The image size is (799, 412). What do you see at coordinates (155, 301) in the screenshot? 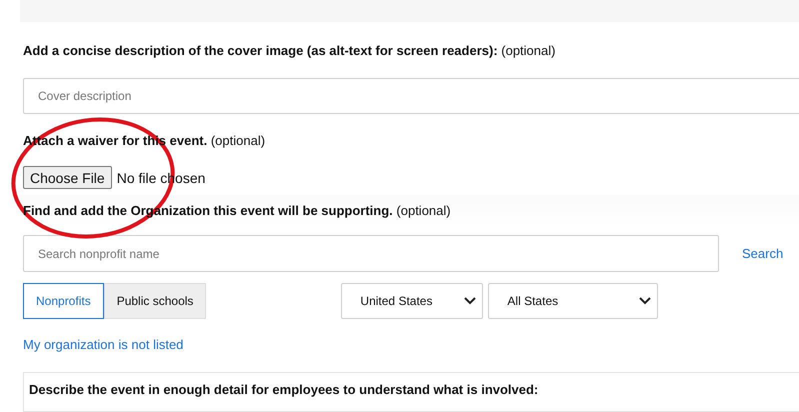
I see `category-tab: Public schools` at bounding box center [155, 301].